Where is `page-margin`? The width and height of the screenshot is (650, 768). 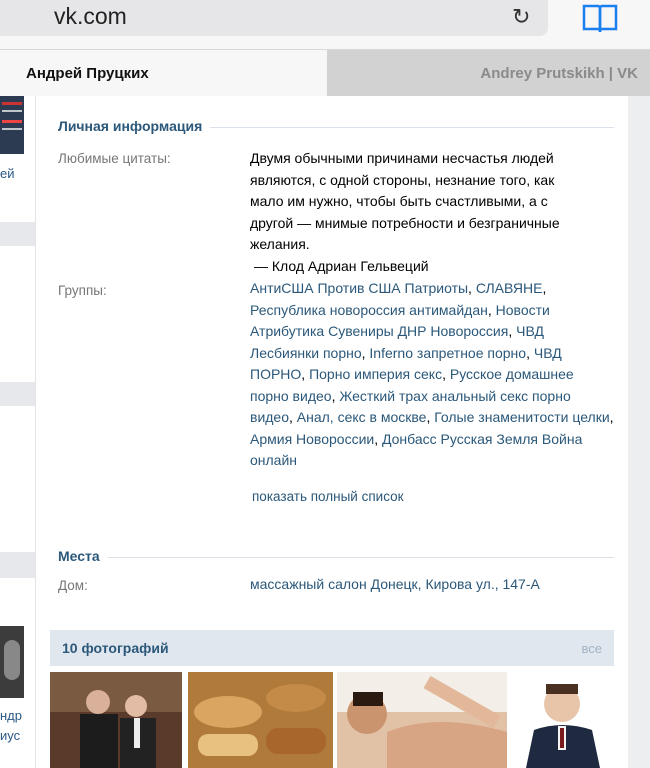 page-margin is located at coordinates (639, 432).